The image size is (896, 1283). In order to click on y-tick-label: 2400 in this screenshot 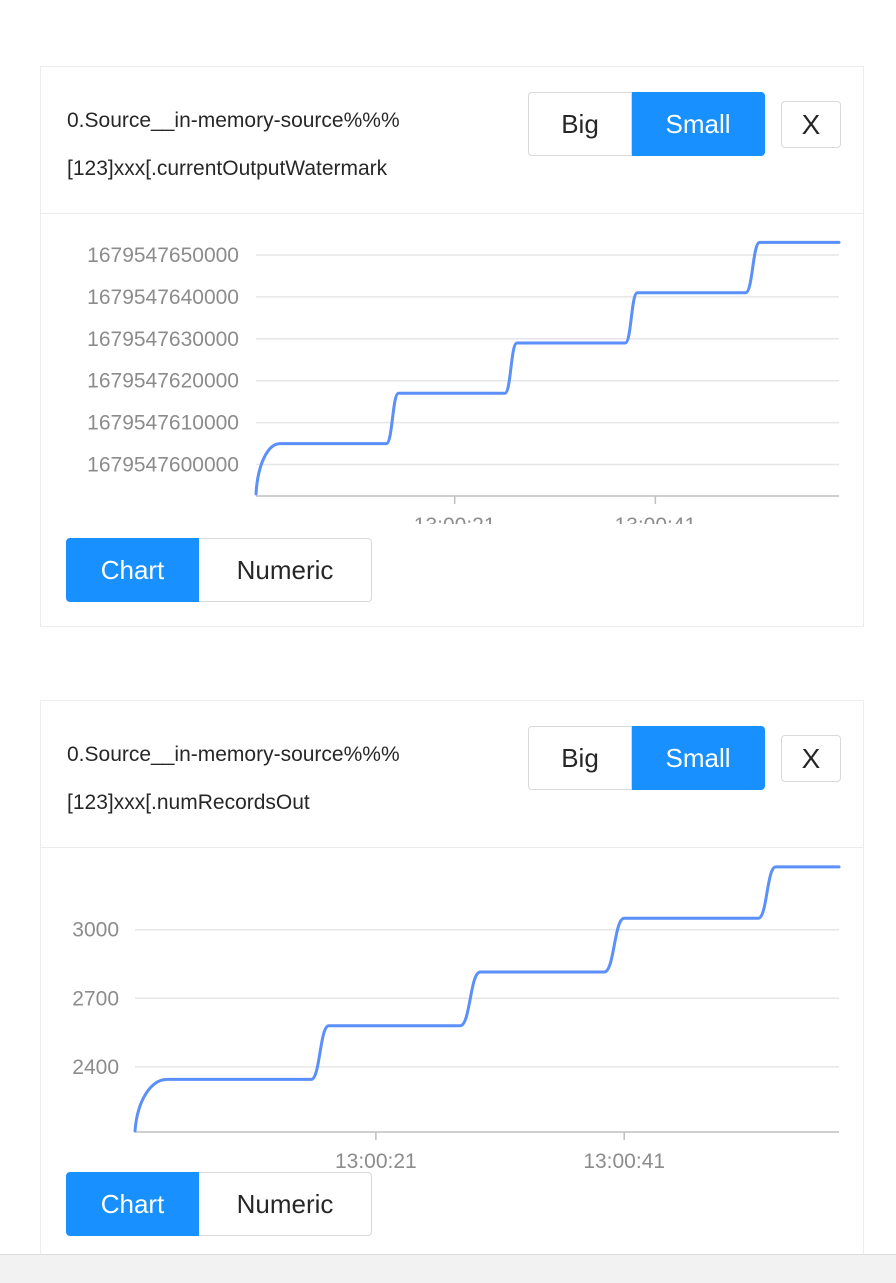, I will do `click(95, 1067)`.